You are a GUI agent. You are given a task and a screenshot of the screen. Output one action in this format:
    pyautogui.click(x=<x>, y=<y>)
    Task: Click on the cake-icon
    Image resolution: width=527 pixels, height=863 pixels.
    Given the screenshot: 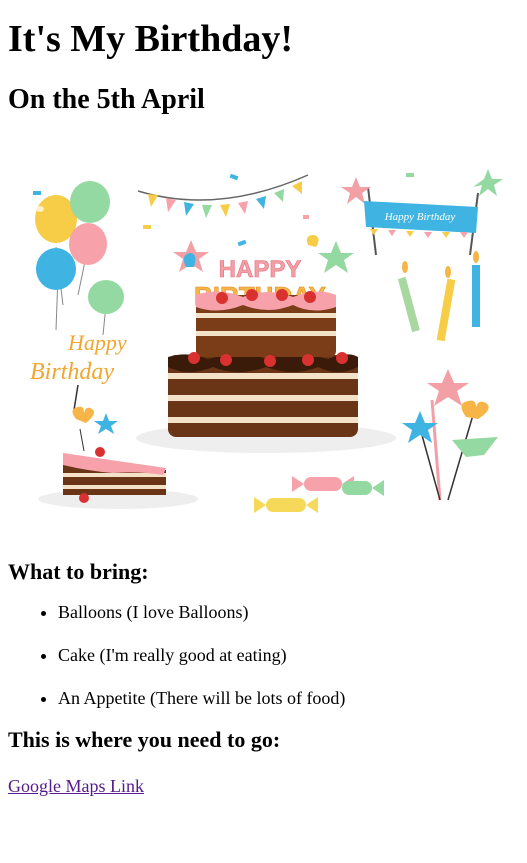 What is the action you would take?
    pyautogui.click(x=266, y=371)
    